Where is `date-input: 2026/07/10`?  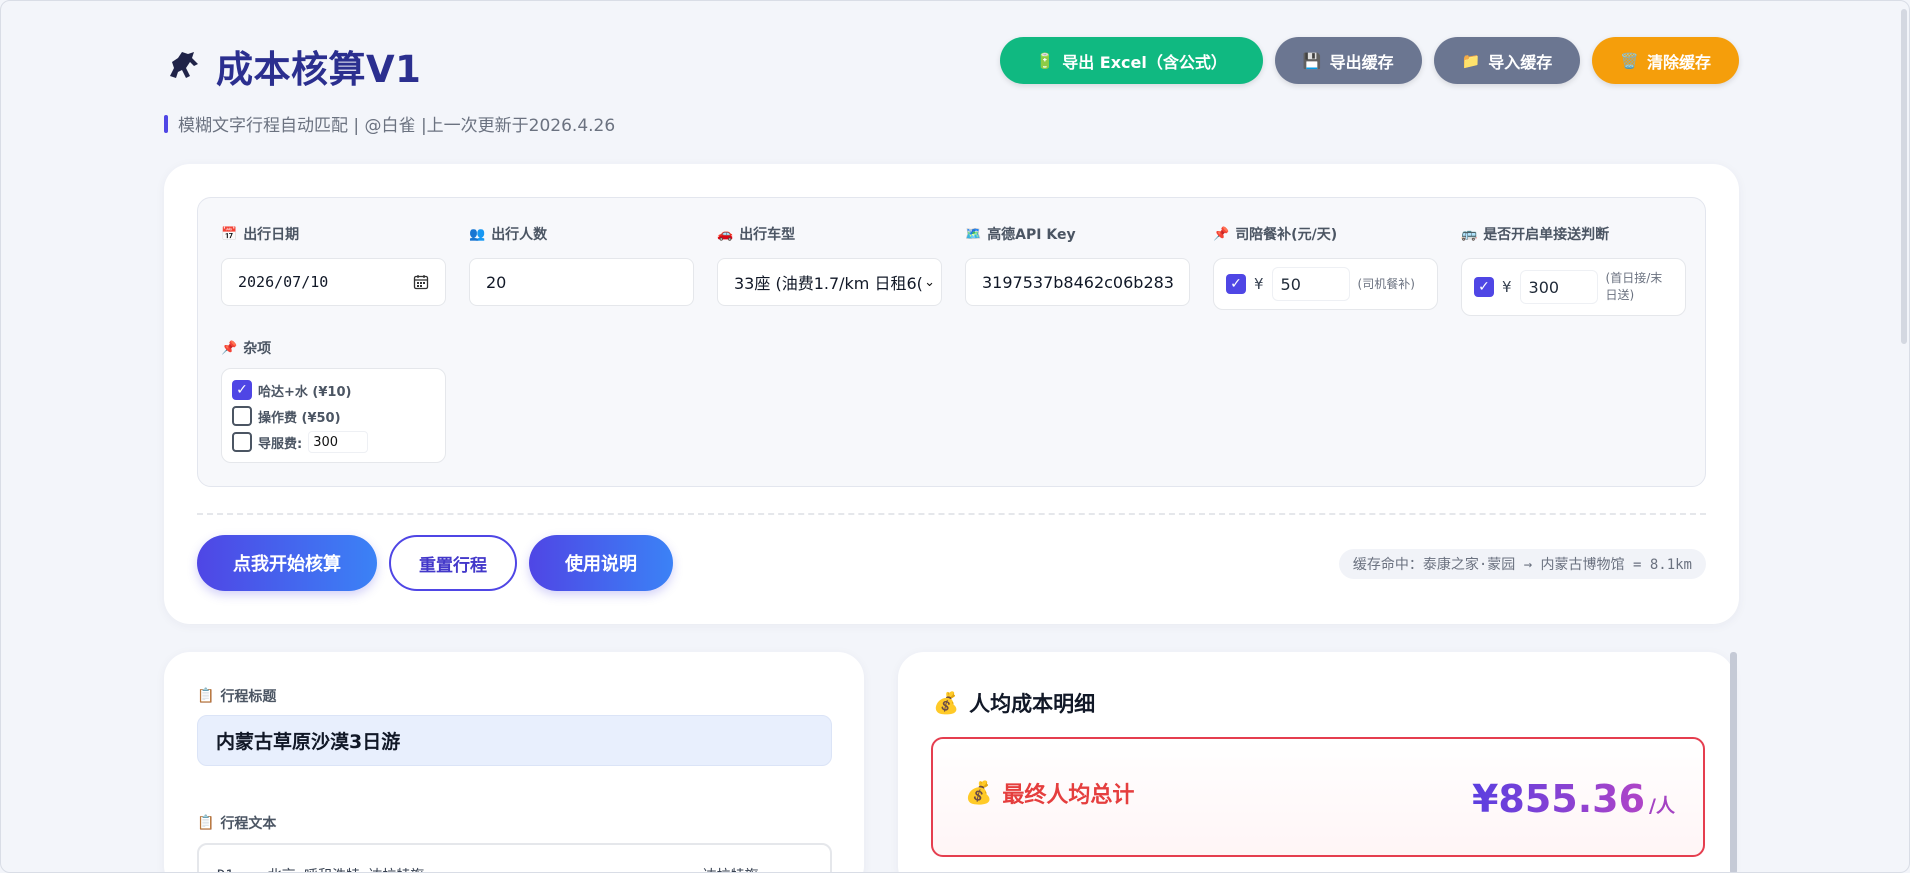
date-input: 2026/07/10 is located at coordinates (333, 282).